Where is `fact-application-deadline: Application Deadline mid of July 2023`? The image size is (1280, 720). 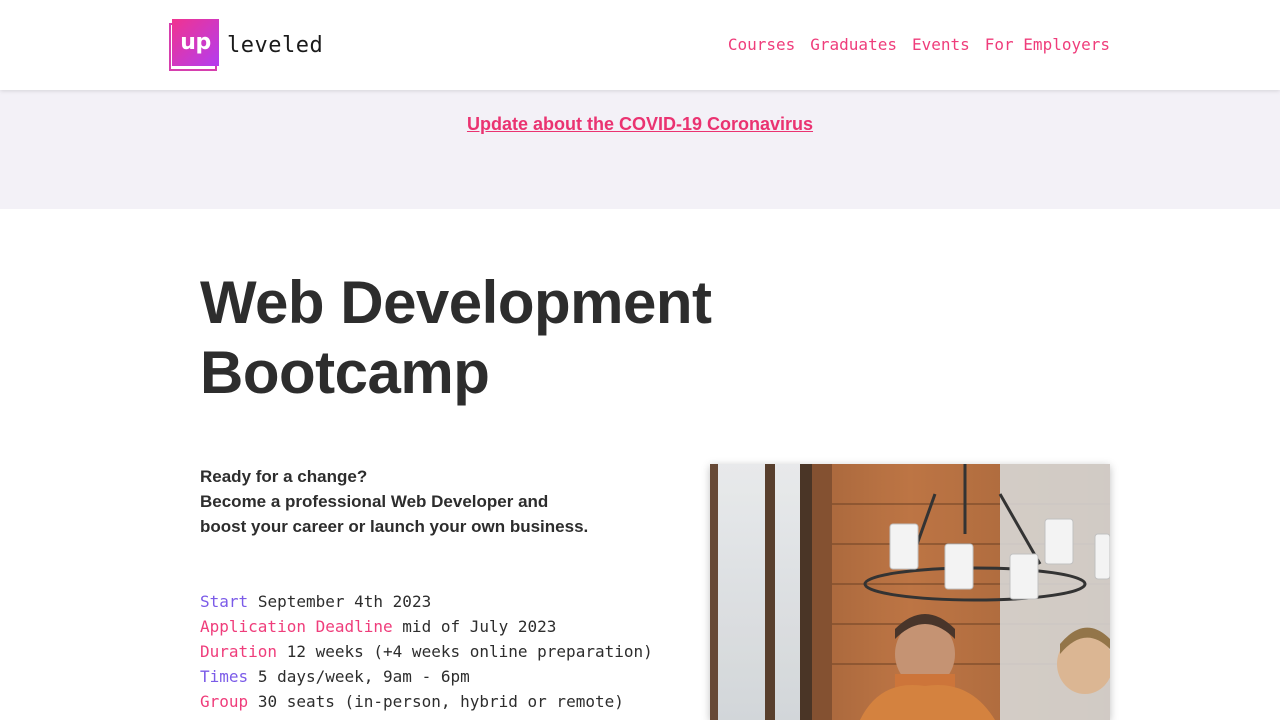
fact-application-deadline: Application Deadline mid of July 2023 is located at coordinates (426, 626).